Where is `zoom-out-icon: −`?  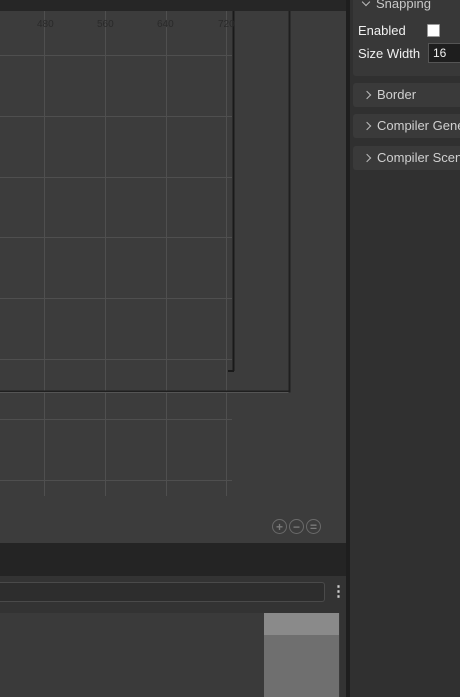 zoom-out-icon: − is located at coordinates (296, 526).